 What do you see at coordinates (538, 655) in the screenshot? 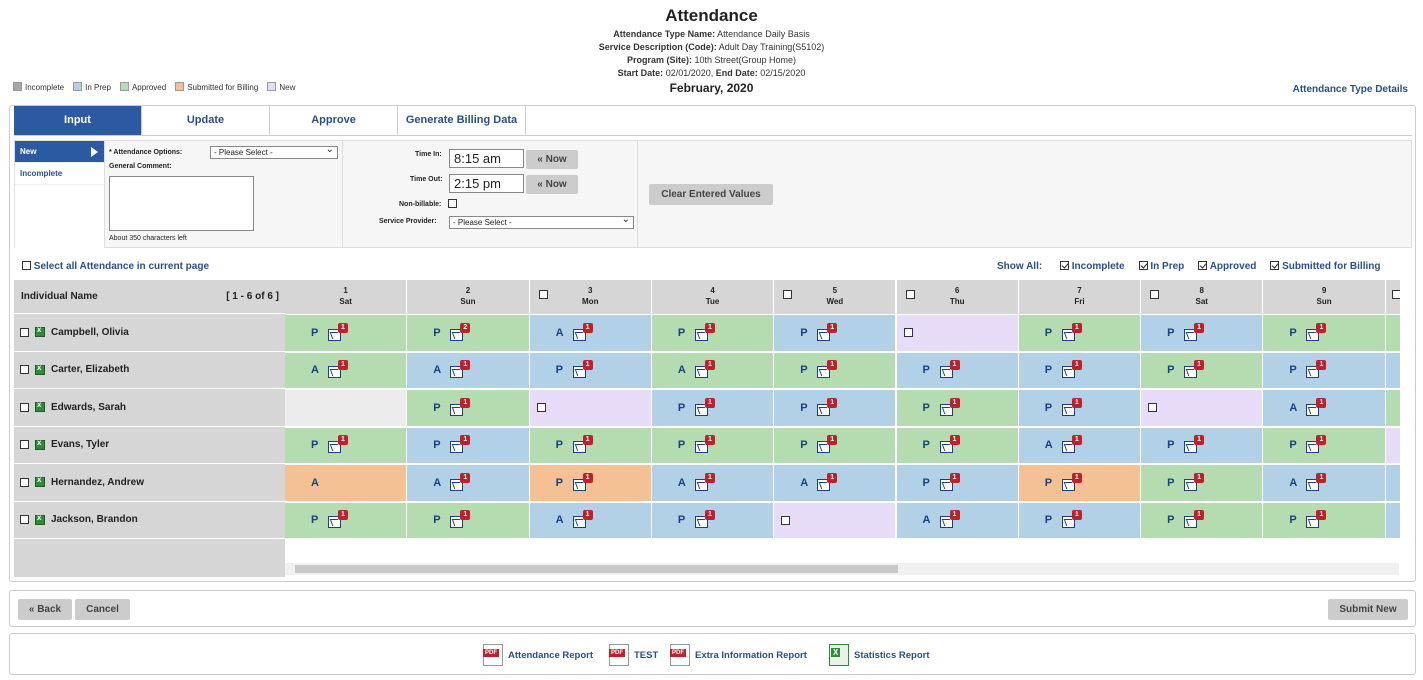
I see `attendance-report-link: Attendance Report` at bounding box center [538, 655].